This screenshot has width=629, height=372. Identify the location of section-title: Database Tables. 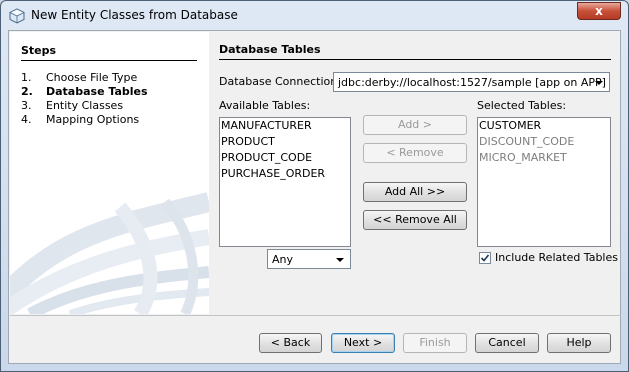
(270, 49).